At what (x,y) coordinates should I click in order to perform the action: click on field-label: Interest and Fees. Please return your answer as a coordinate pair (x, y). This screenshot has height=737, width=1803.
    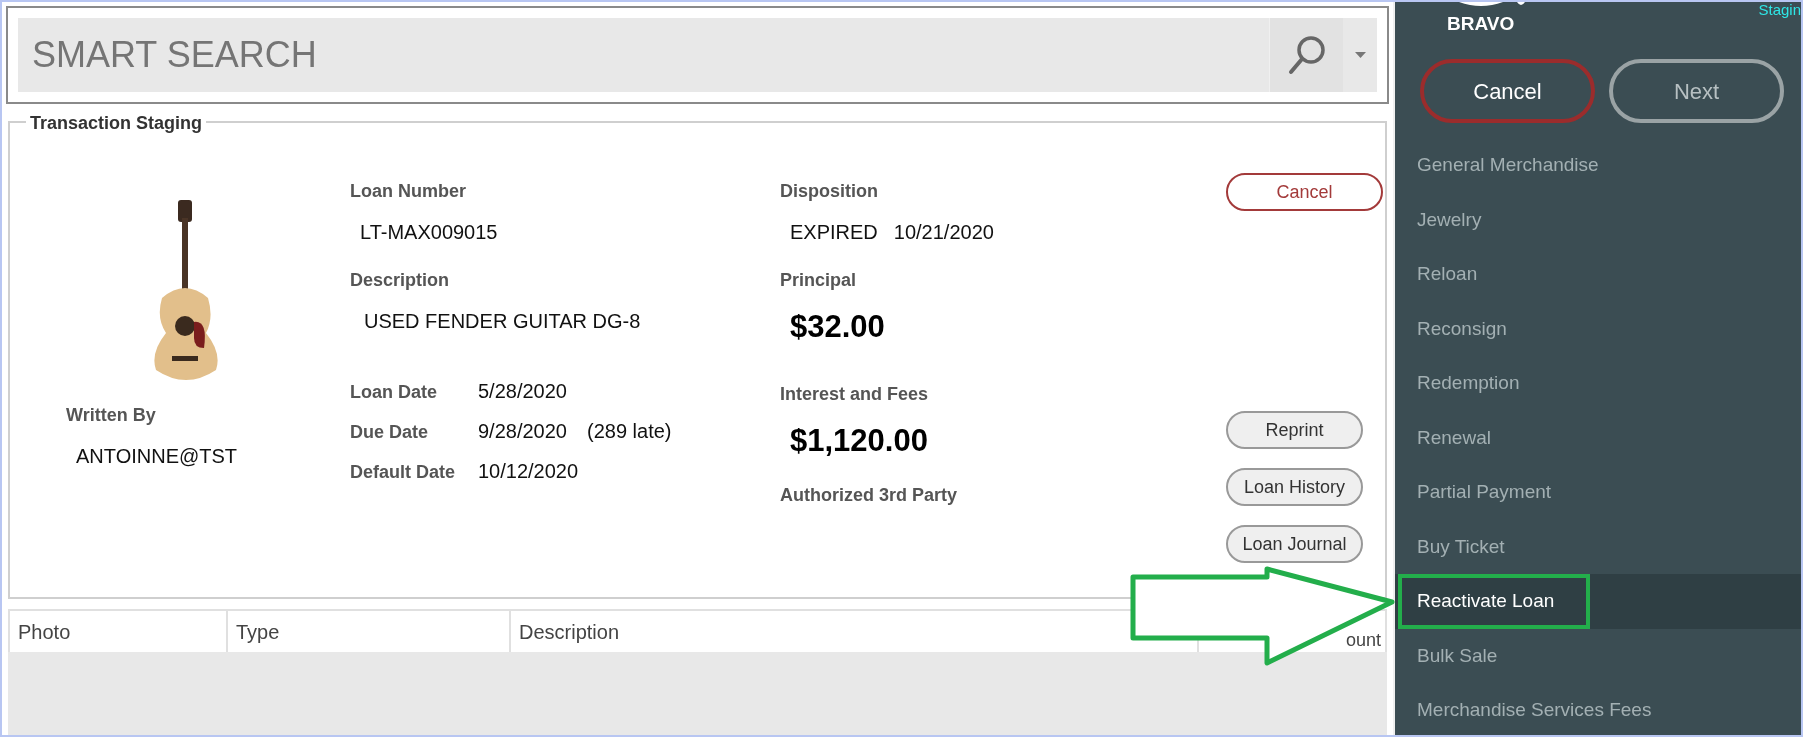
    Looking at the image, I should click on (855, 394).